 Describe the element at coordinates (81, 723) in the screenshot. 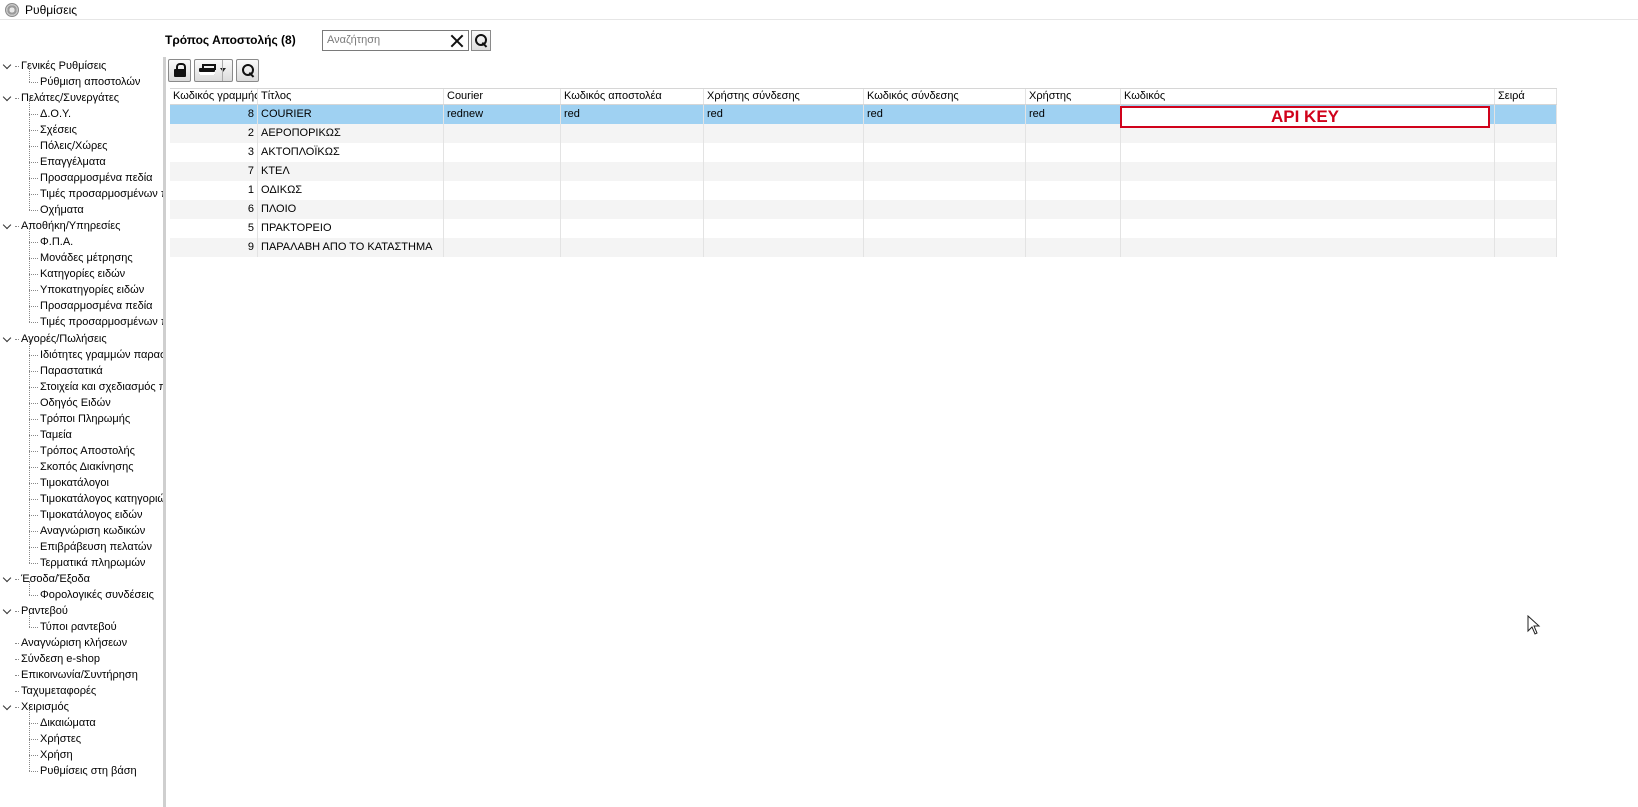

I see `tree-item: Δικαιώματα` at that location.